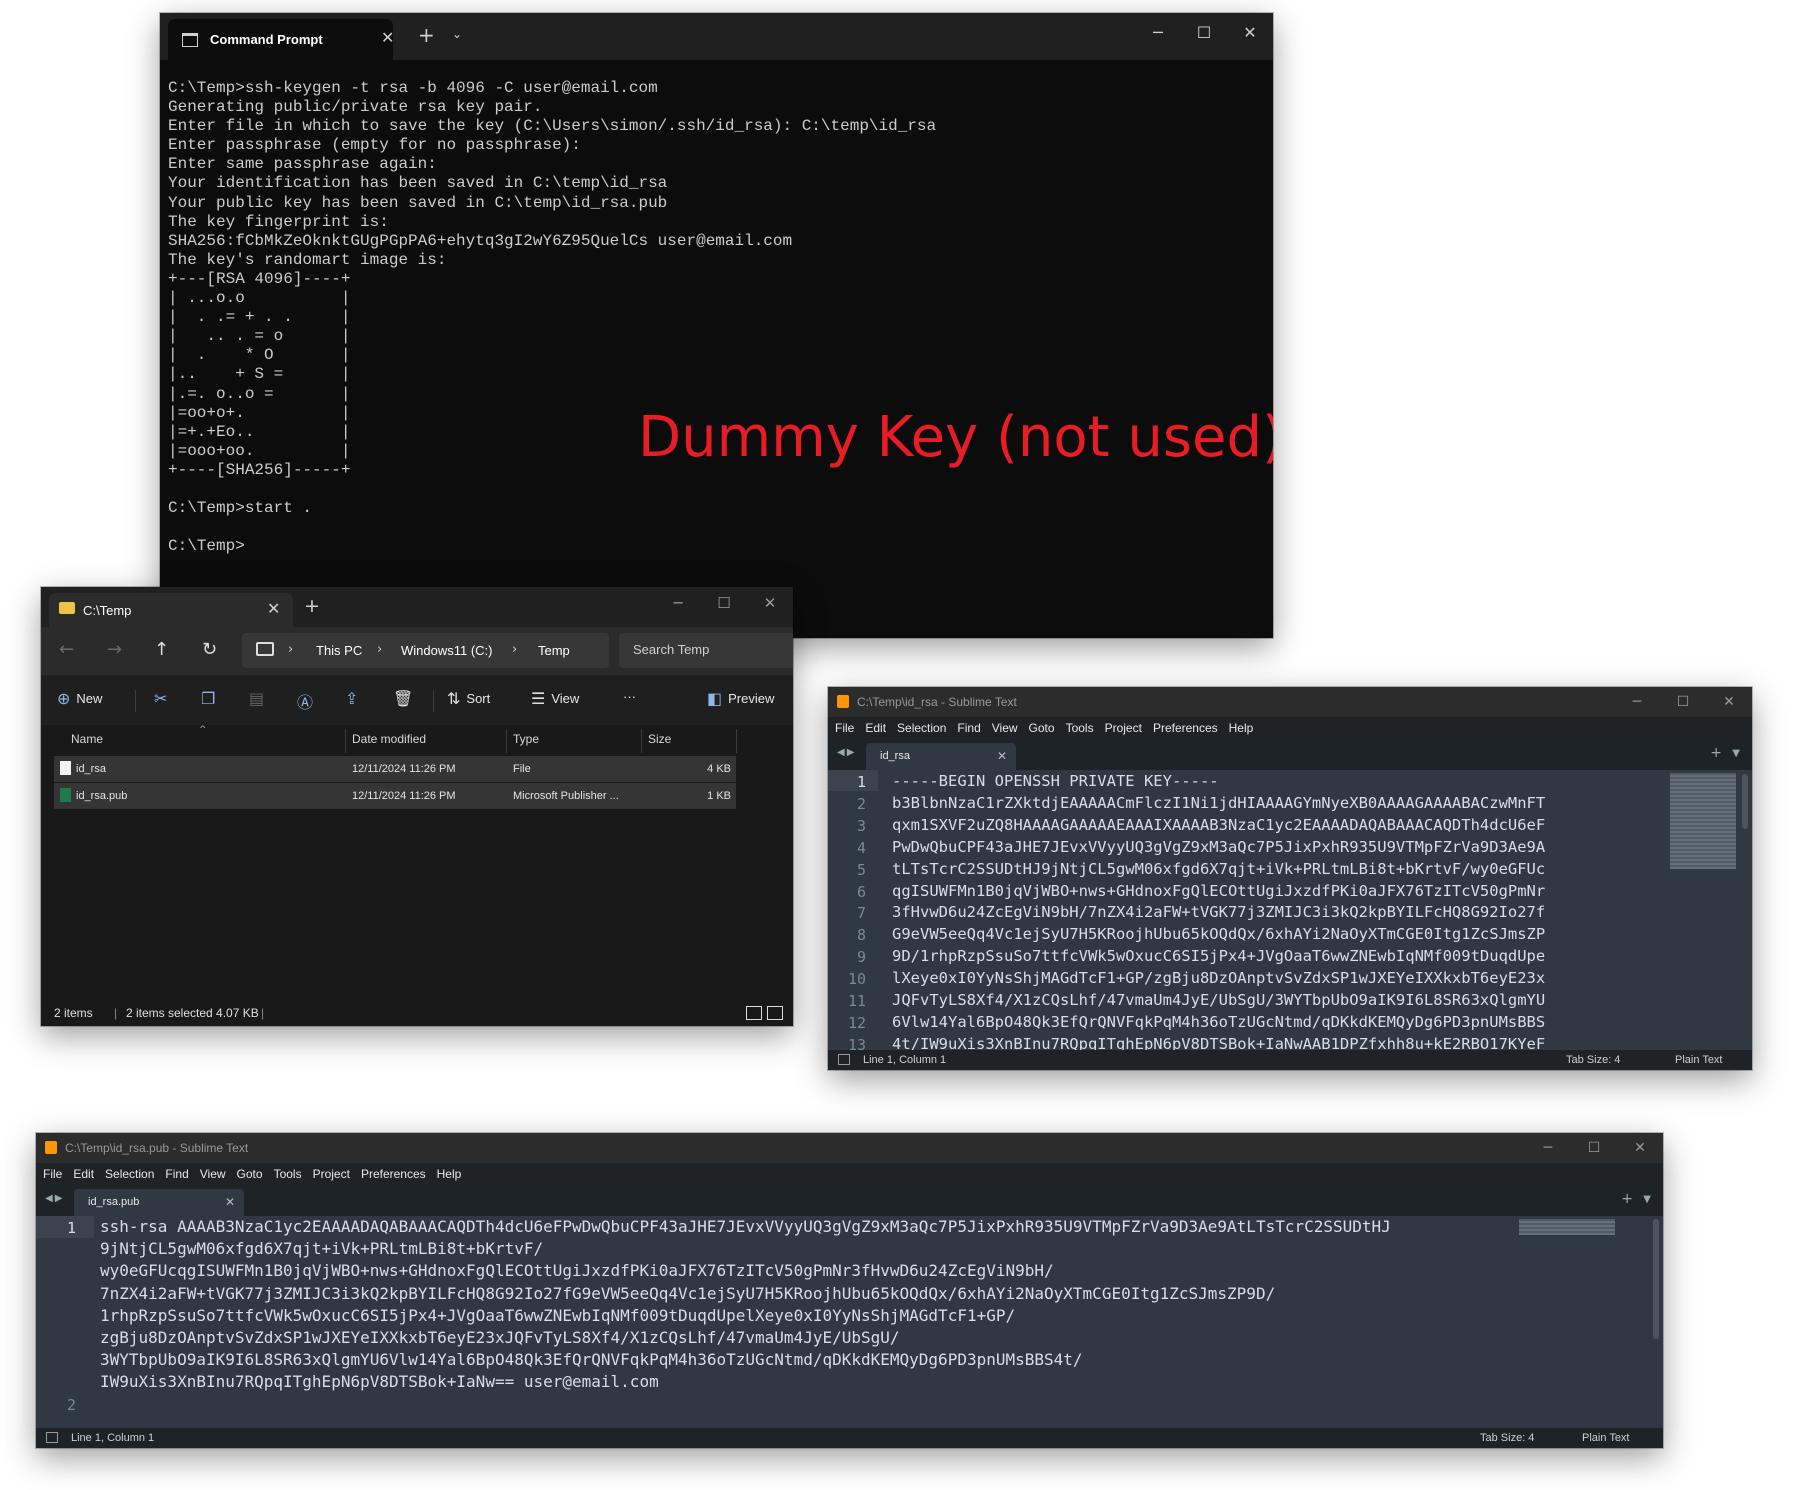 The height and width of the screenshot is (1490, 1797). Describe the element at coordinates (449, 1174) in the screenshot. I see `menu-help: Help` at that location.